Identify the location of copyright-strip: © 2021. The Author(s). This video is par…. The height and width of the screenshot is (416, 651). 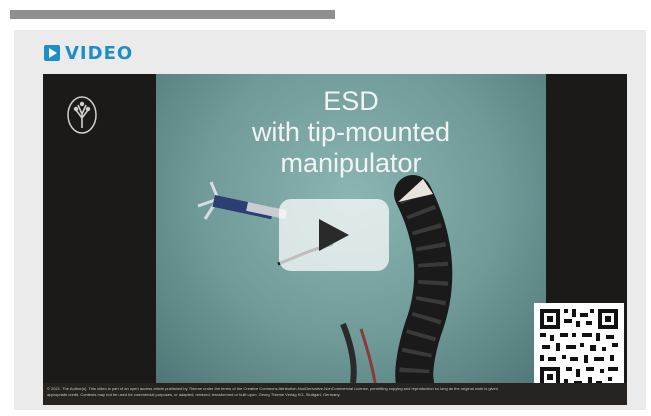
(335, 394).